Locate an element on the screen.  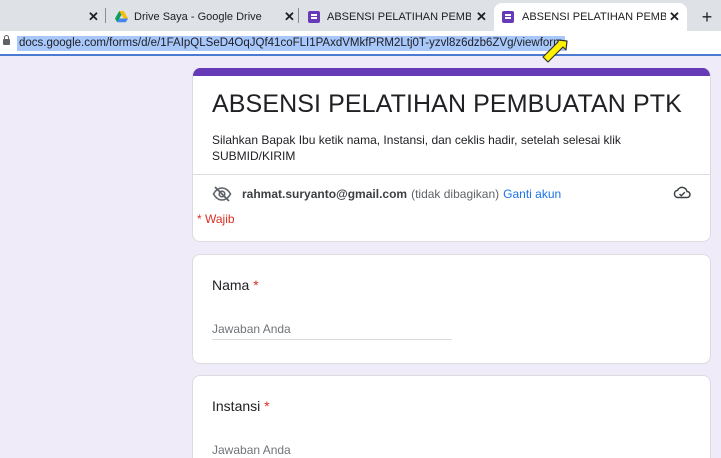
switch-account-link: Ganti akun is located at coordinates (532, 194).